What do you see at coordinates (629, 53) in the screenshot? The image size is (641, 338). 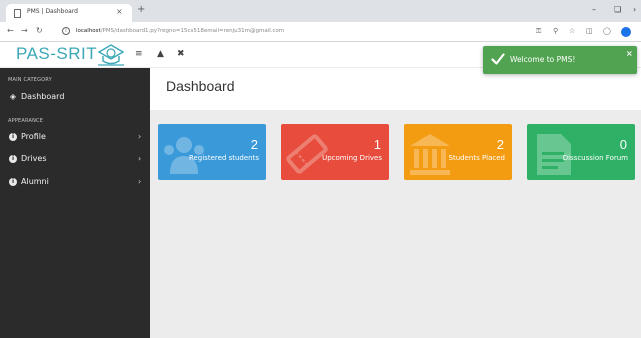 I see `toast-close-icon: ×` at bounding box center [629, 53].